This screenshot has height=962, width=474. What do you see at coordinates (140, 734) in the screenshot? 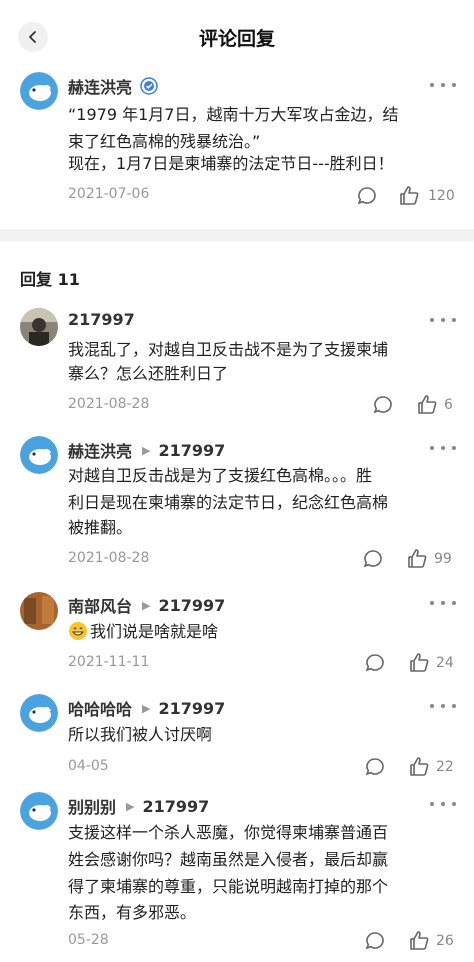
I see `reply-text-line: 所以我们被人讨厌啊` at bounding box center [140, 734].